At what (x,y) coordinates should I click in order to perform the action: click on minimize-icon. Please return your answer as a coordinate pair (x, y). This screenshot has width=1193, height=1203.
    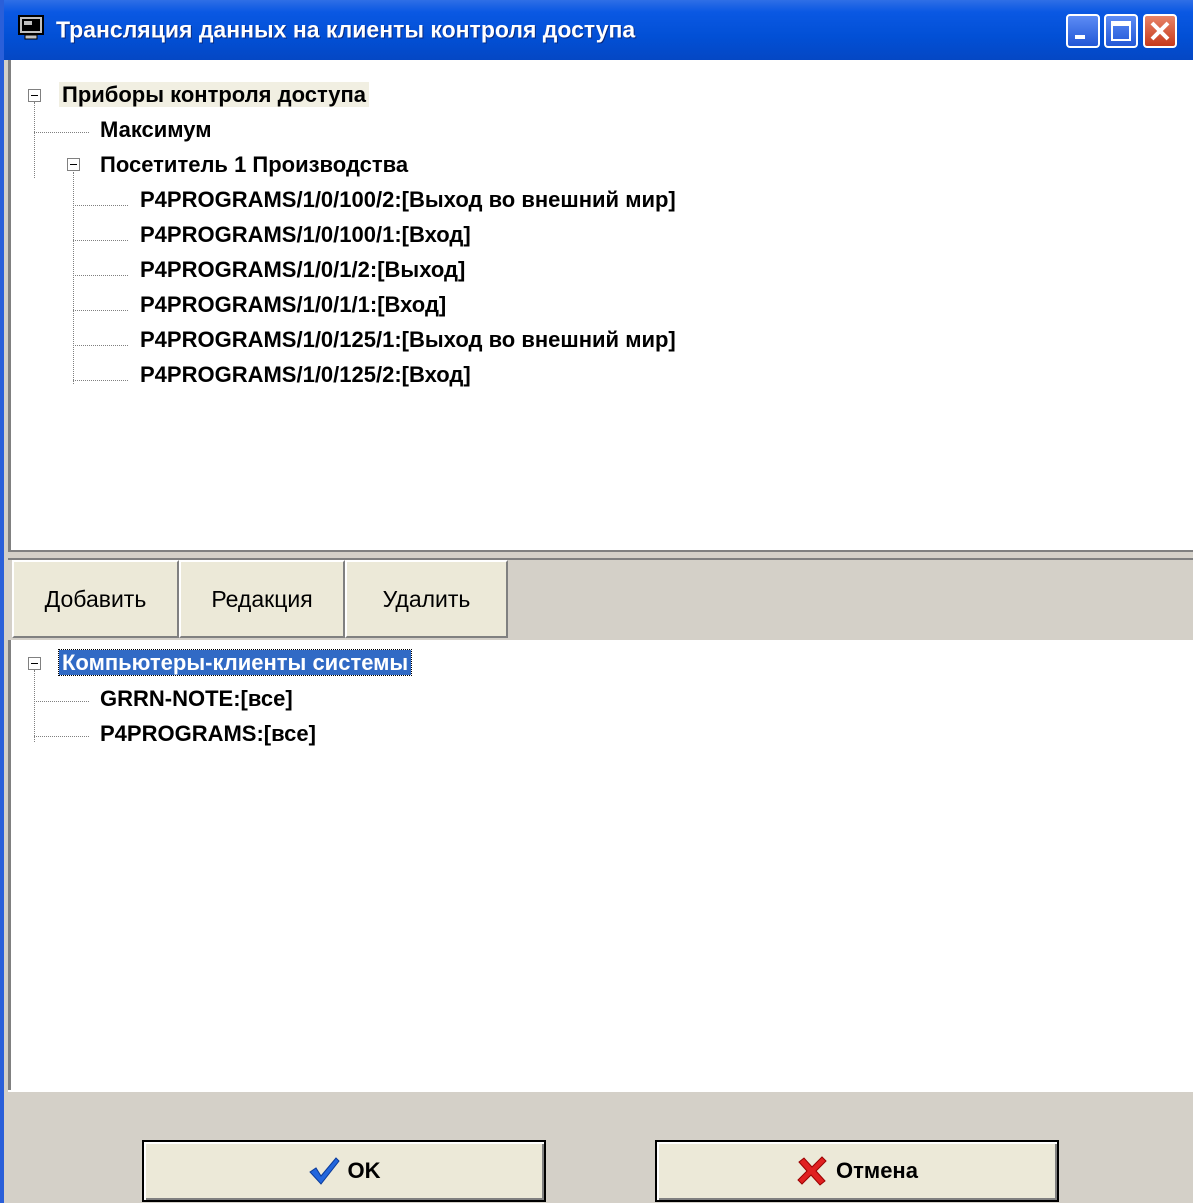
    Looking at the image, I should click on (1080, 37).